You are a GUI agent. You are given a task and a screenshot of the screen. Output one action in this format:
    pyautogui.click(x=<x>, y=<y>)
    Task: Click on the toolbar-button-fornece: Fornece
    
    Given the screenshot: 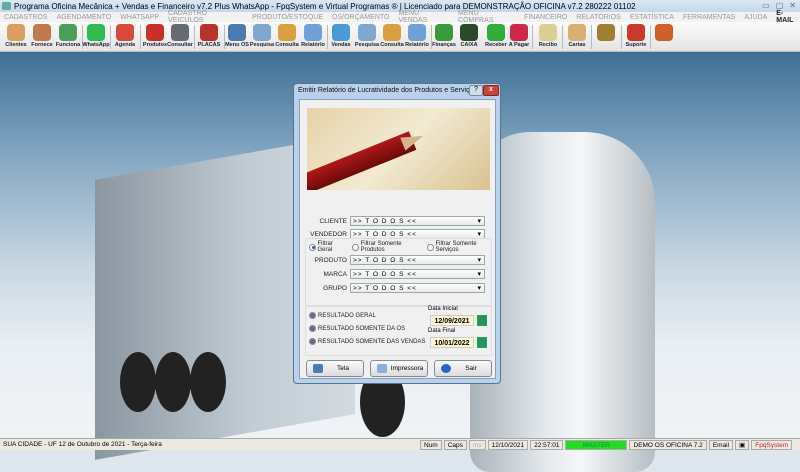 What is the action you would take?
    pyautogui.click(x=42, y=37)
    